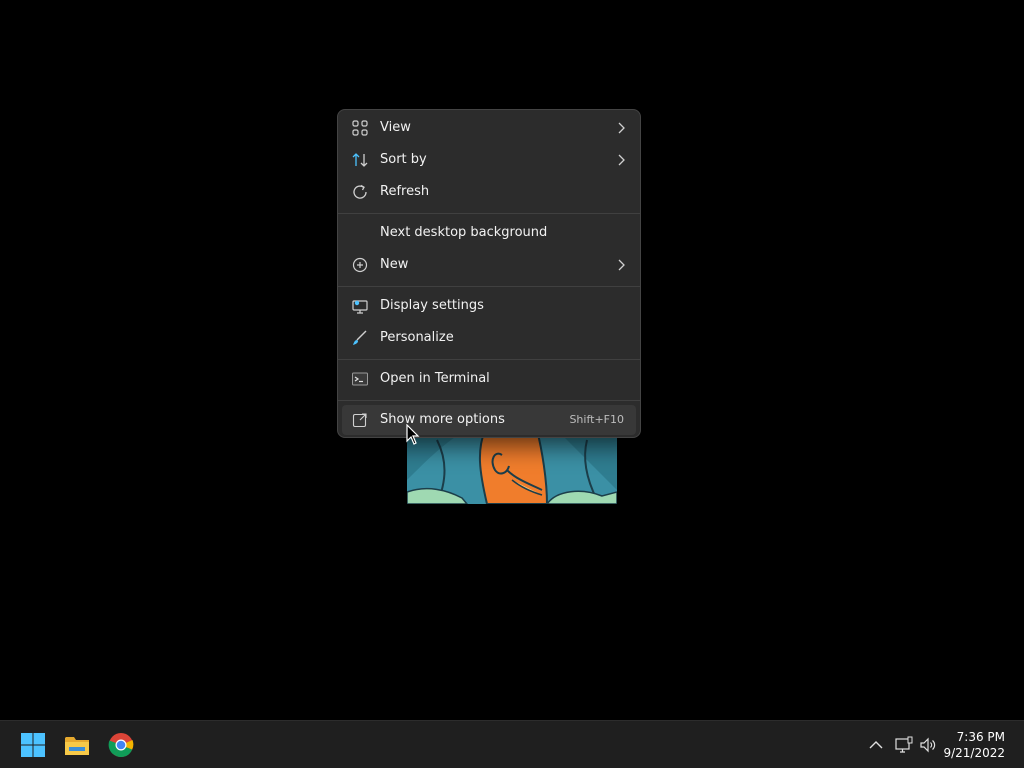  What do you see at coordinates (974, 753) in the screenshot?
I see `clock-date: 9/21/2022` at bounding box center [974, 753].